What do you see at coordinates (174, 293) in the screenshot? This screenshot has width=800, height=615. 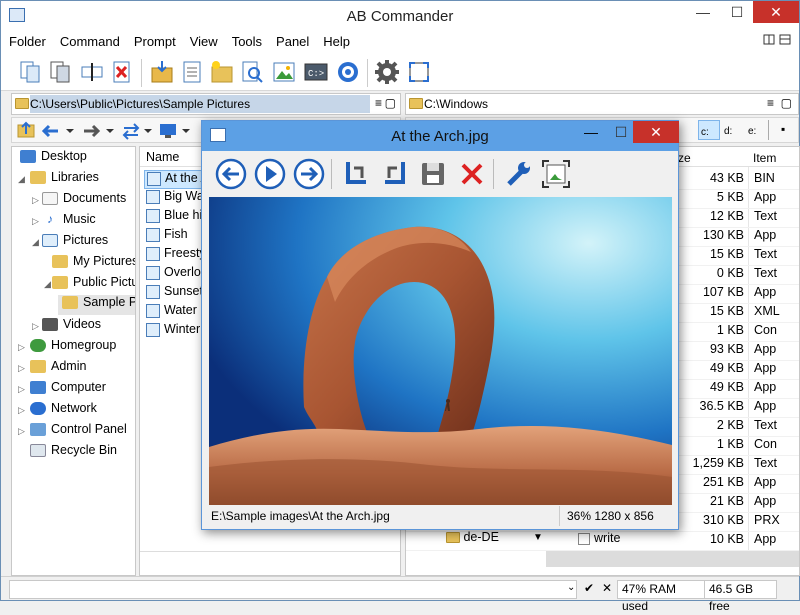 I see `list-item: Sunset` at bounding box center [174, 293].